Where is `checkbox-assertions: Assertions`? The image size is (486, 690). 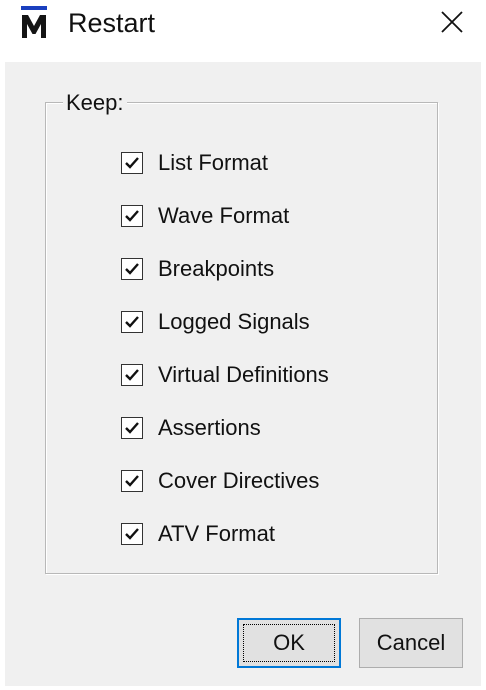 checkbox-assertions: Assertions is located at coordinates (191, 428).